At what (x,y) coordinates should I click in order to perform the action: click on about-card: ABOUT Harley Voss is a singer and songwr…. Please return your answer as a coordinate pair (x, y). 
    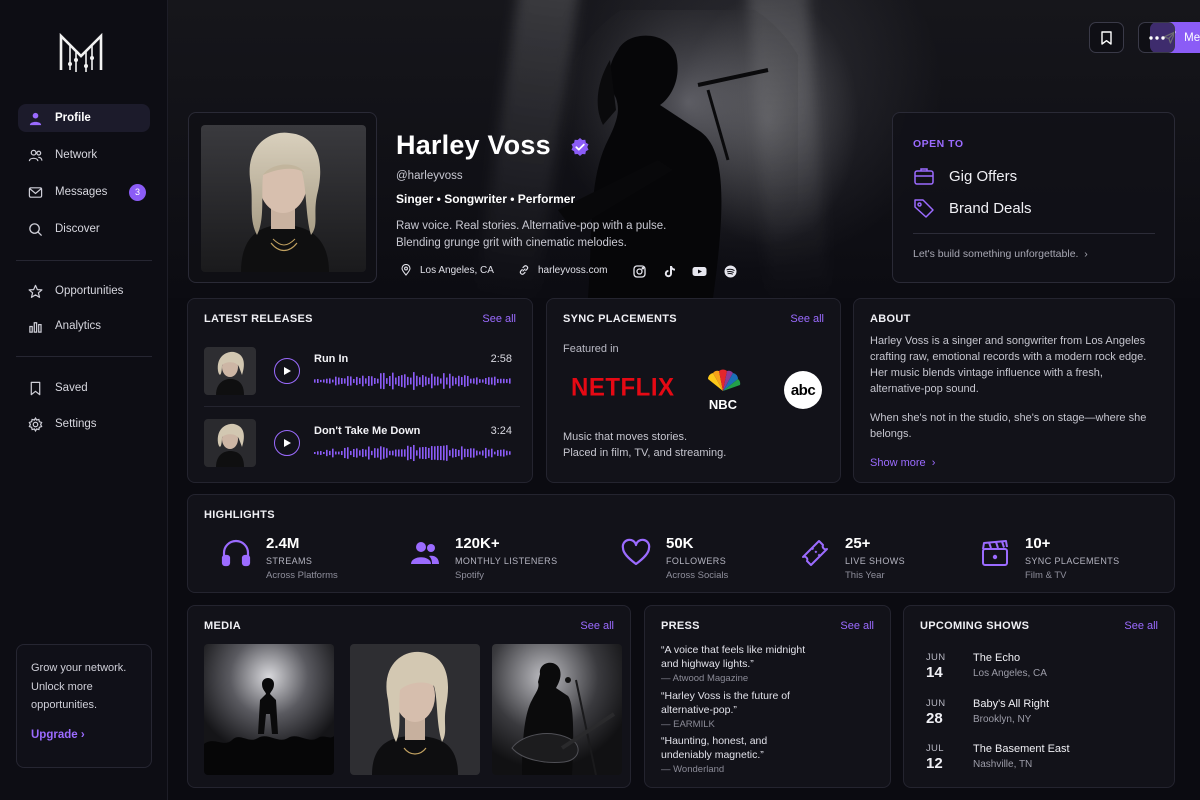
    Looking at the image, I should click on (1014, 390).